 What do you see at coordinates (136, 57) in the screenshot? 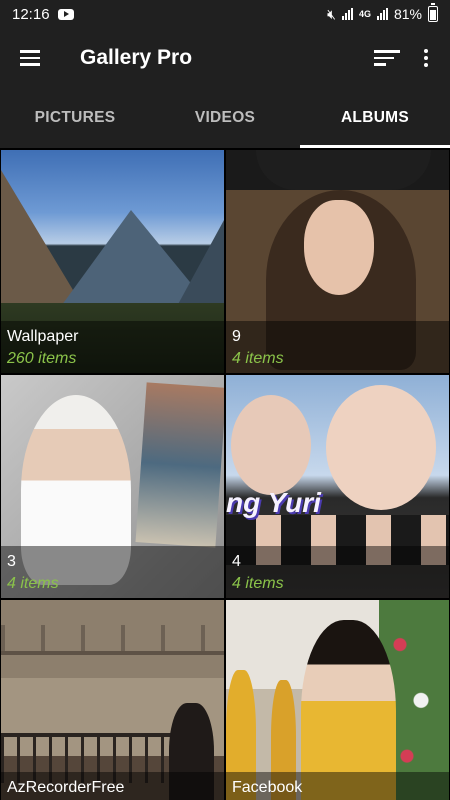
I see `app-title: Gallery Pro` at bounding box center [136, 57].